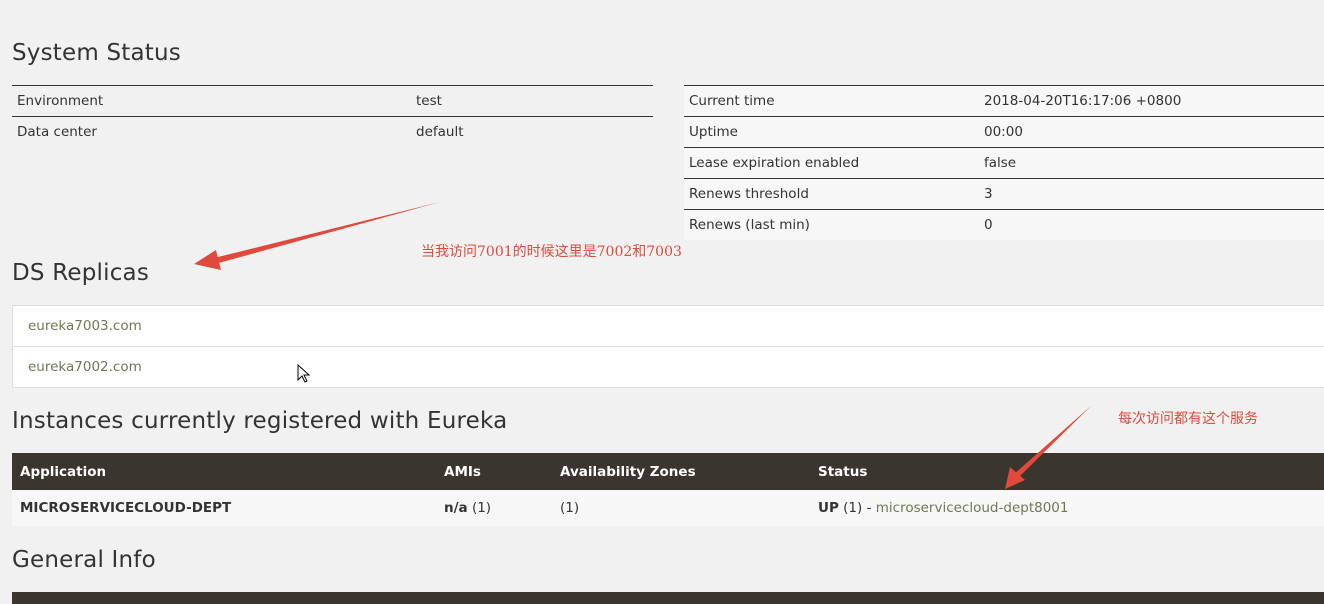  Describe the element at coordinates (317, 236) in the screenshot. I see `arrow-to-ds-replicas` at that location.